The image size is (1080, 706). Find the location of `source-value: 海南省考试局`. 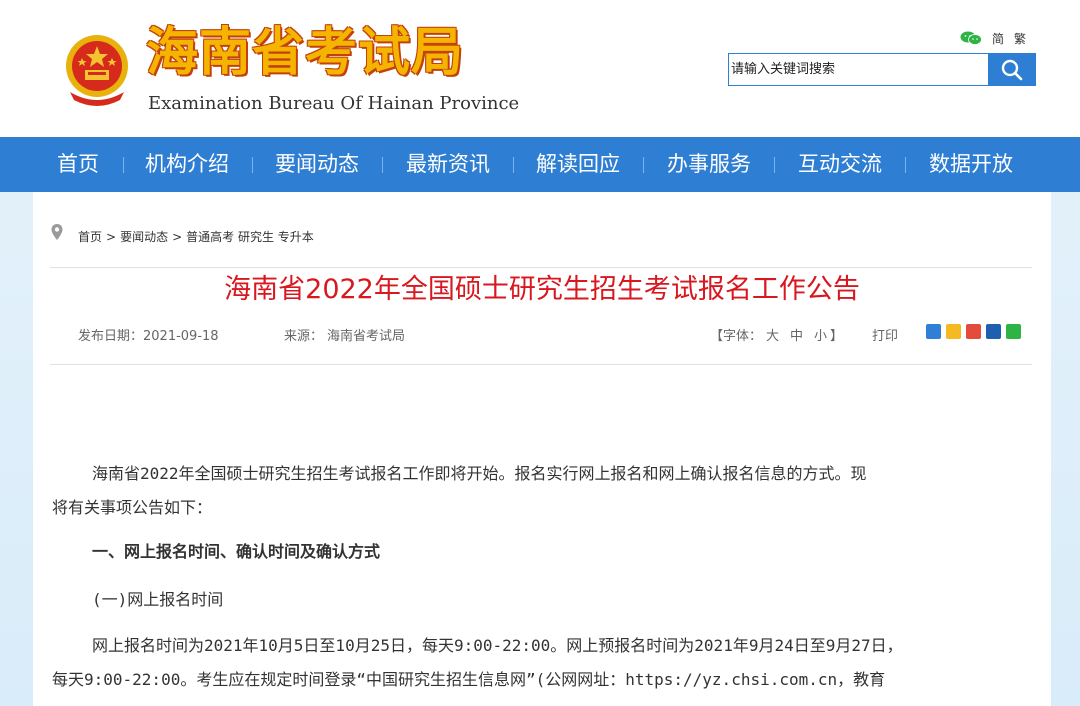

source-value: 海南省考试局 is located at coordinates (366, 336).